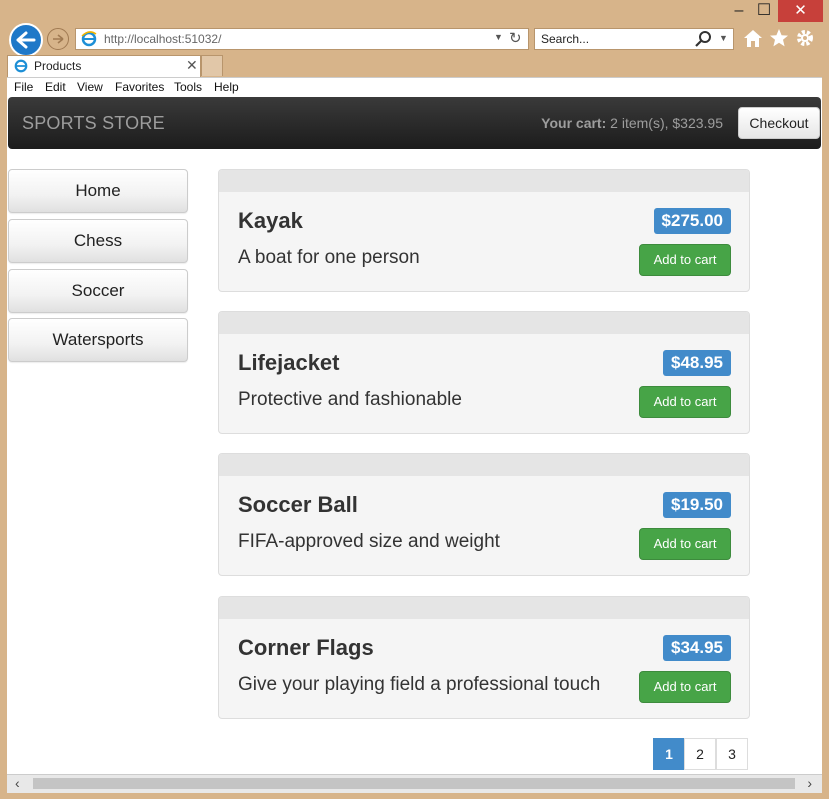  What do you see at coordinates (188, 87) in the screenshot?
I see `menu-tools: Tools` at bounding box center [188, 87].